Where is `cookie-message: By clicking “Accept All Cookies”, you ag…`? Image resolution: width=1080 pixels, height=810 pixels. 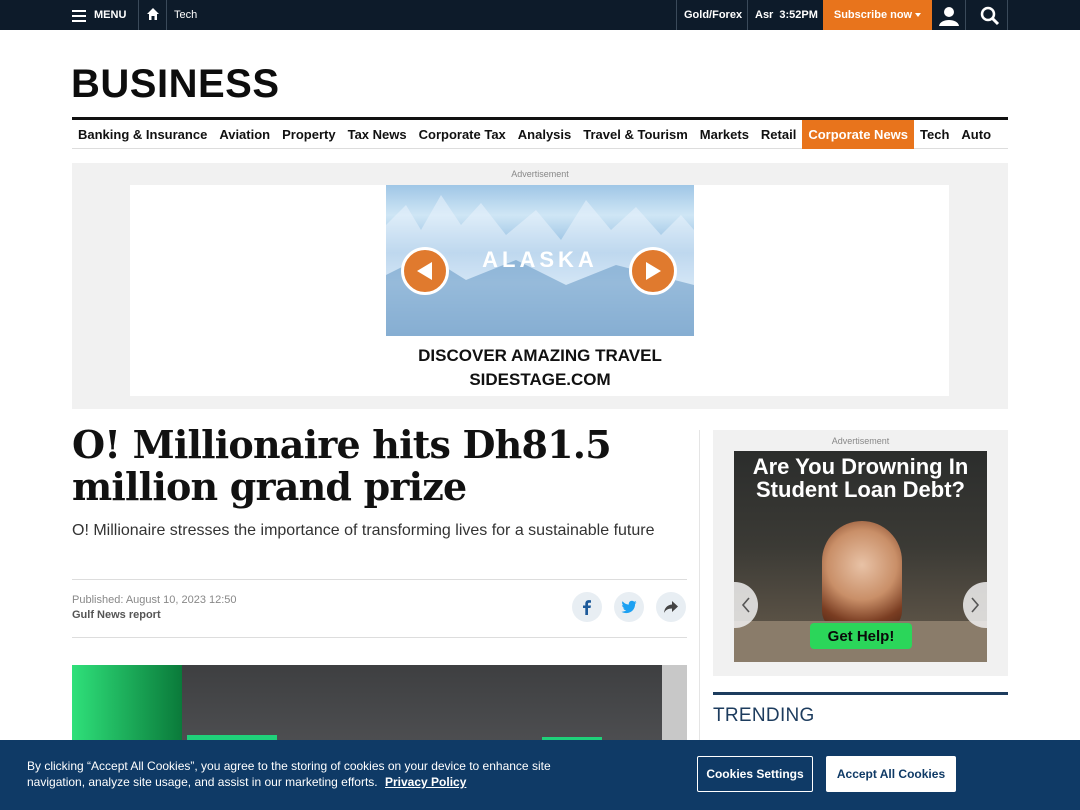 cookie-message: By clicking “Accept All Cookies”, you ag… is located at coordinates (289, 774).